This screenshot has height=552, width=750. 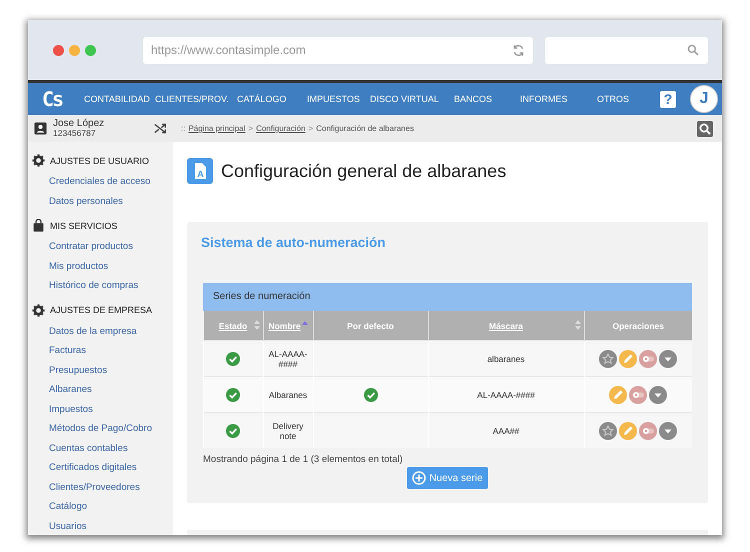 What do you see at coordinates (102, 468) in the screenshot?
I see `sidebar-link: Certificados digitales` at bounding box center [102, 468].